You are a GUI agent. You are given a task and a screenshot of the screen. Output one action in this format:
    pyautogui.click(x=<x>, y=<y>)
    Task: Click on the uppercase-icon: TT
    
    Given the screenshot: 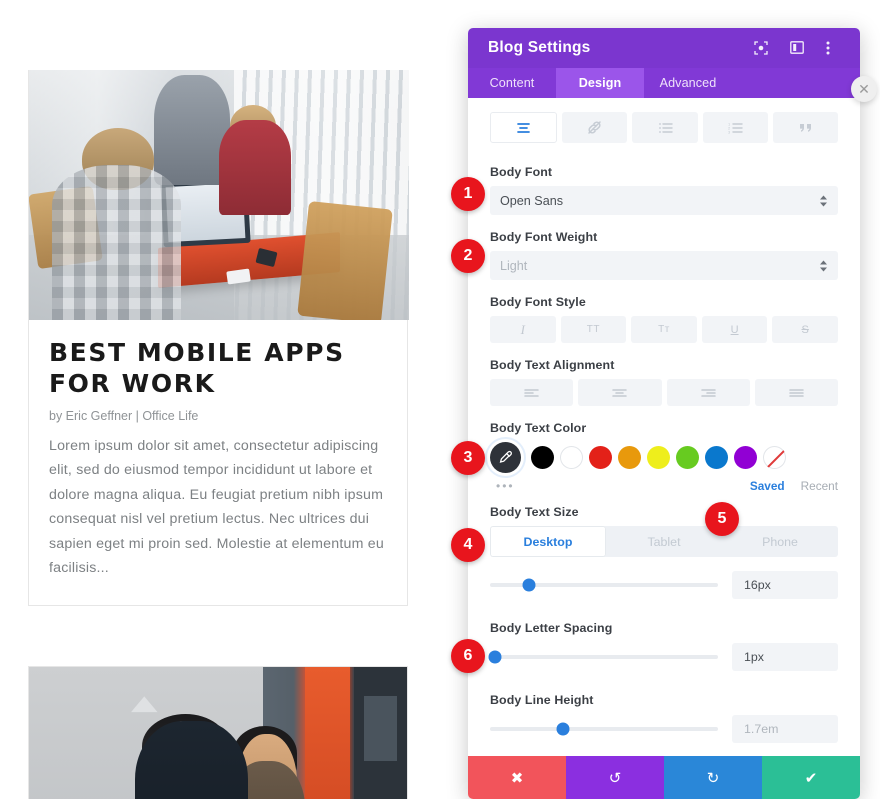 What is the action you would take?
    pyautogui.click(x=593, y=329)
    